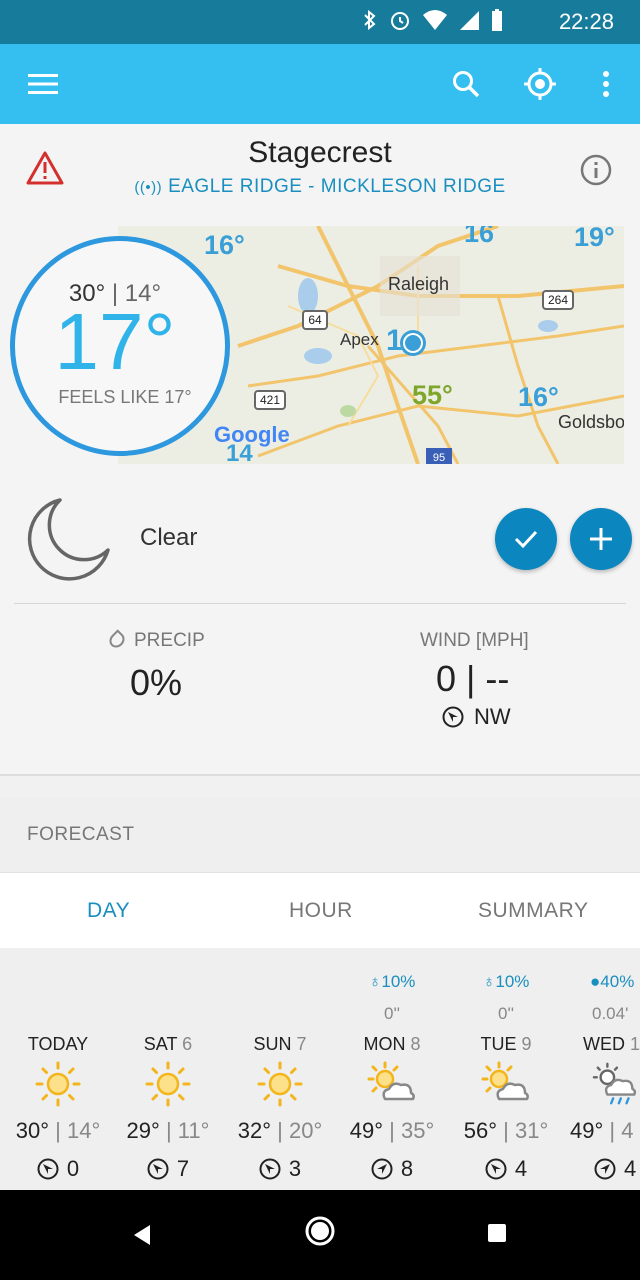 This screenshot has width=640, height=1280. What do you see at coordinates (392, 1078) in the screenshot?
I see `forecast-day: ♁10% 0'' MON 8 49° | 35° 8` at bounding box center [392, 1078].